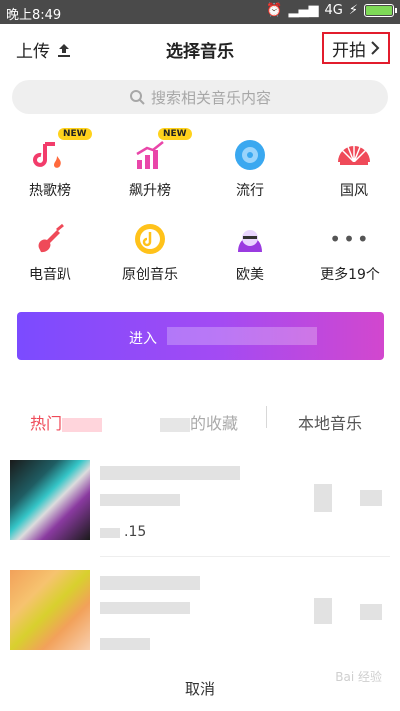 This screenshot has width=400, height=711. Describe the element at coordinates (250, 241) in the screenshot. I see `western-avatar-icon` at that location.